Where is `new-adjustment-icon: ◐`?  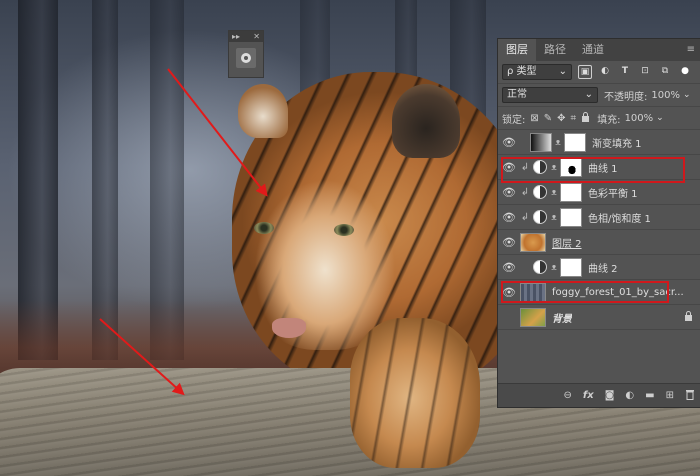
new-adjustment-icon: ◐ is located at coordinates (629, 395).